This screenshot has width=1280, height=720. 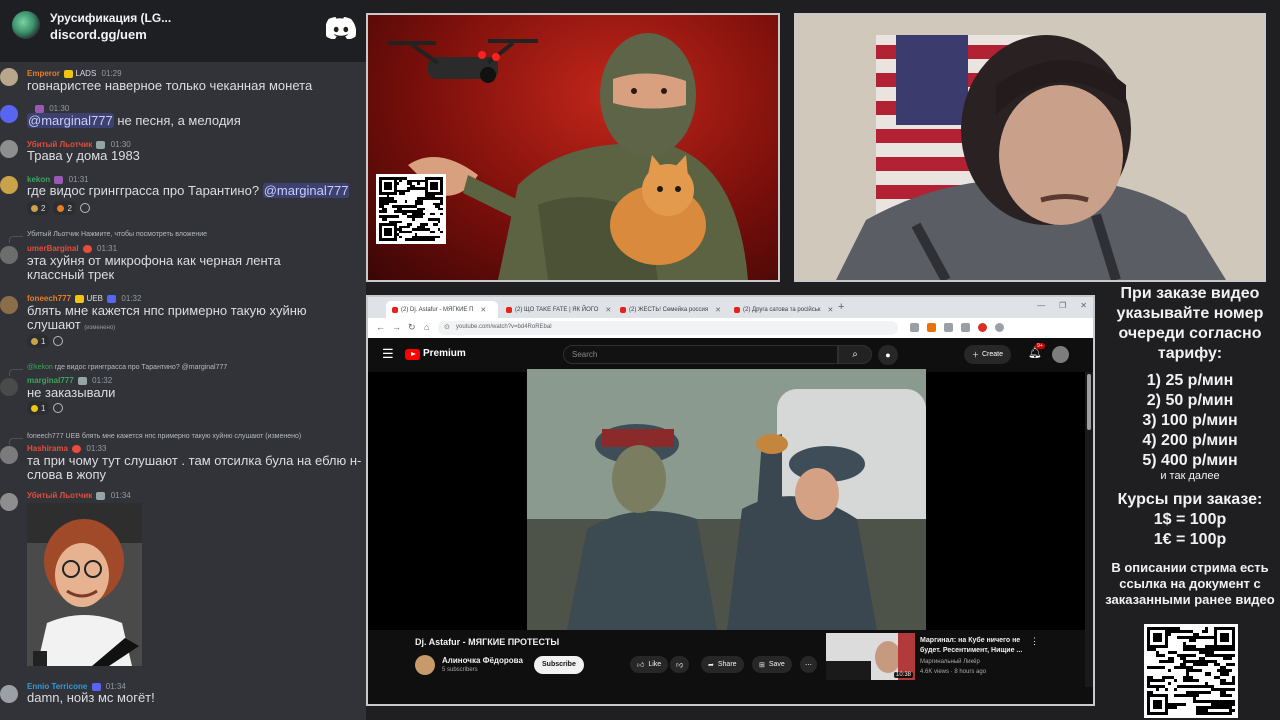 What do you see at coordinates (776, 664) in the screenshot?
I see `save-label: Save` at bounding box center [776, 664].